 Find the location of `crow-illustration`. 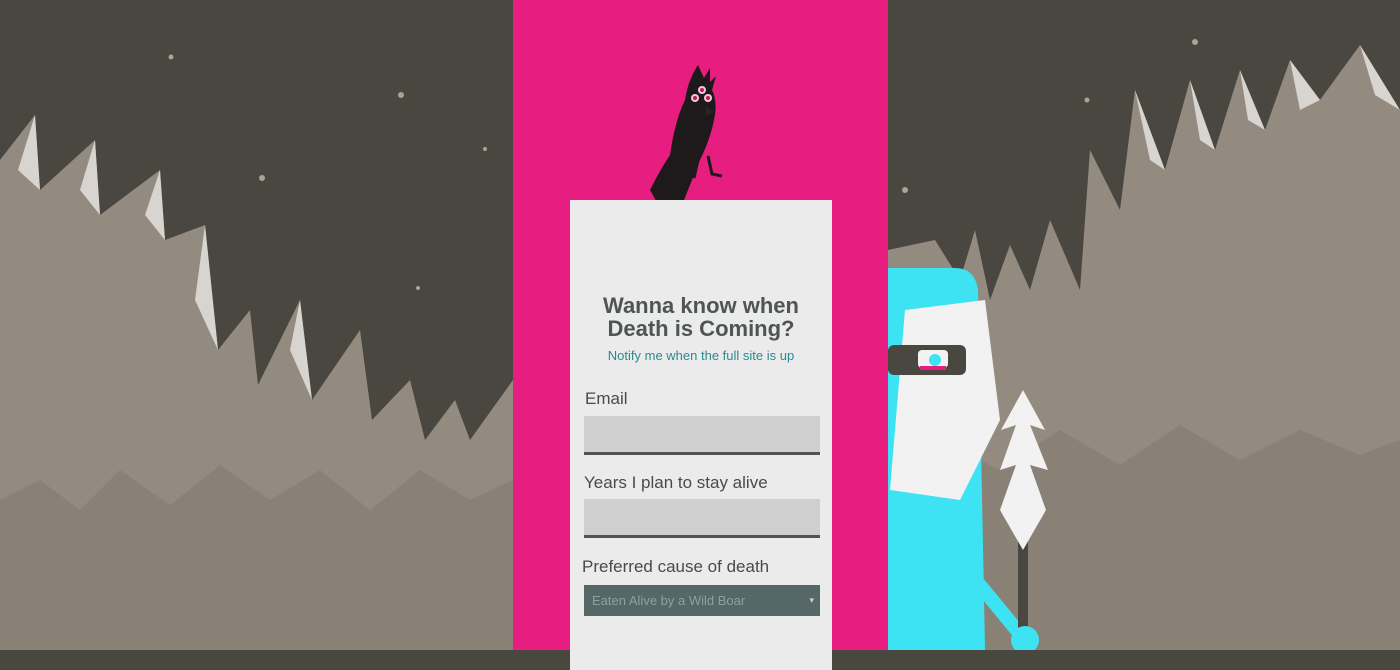

crow-illustration is located at coordinates (686, 137).